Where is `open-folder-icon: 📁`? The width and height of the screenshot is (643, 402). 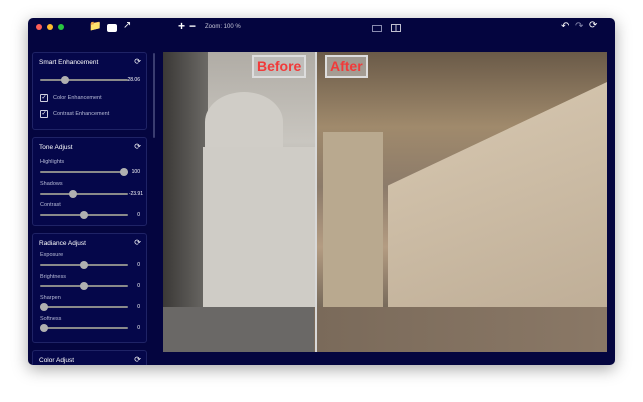 open-folder-icon: 📁 is located at coordinates (95, 26).